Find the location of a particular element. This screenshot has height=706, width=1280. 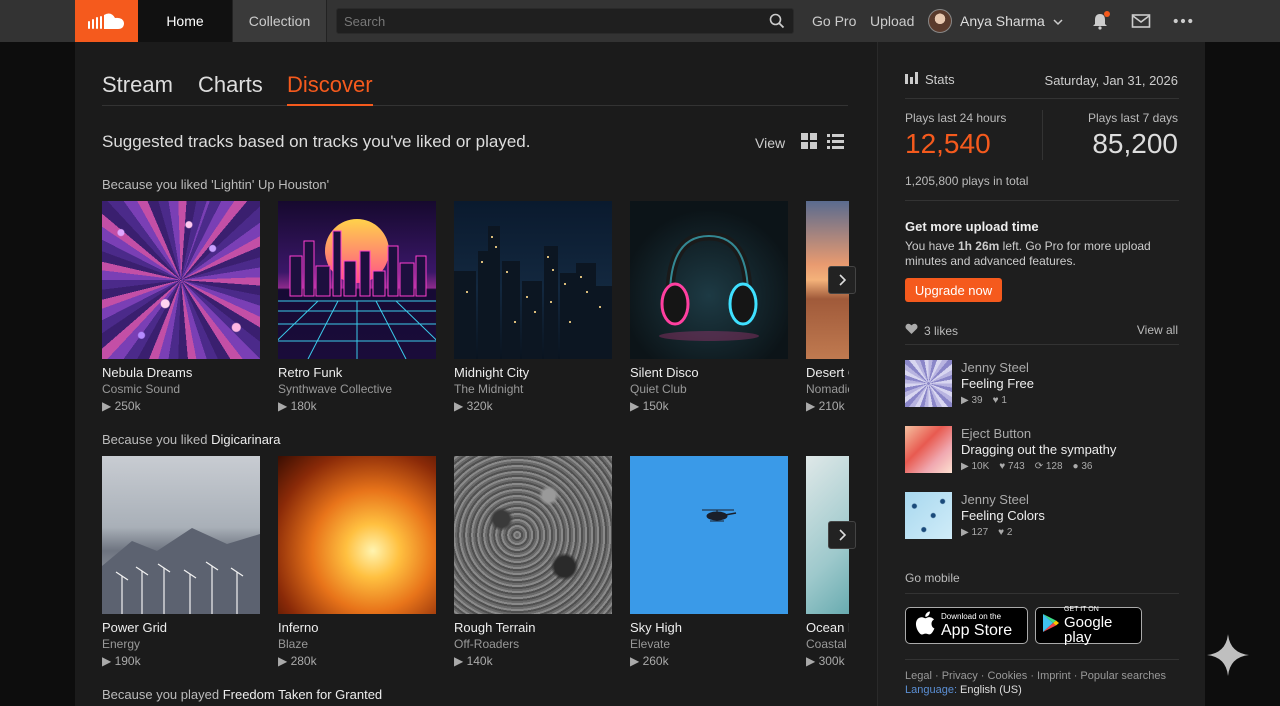

track-artwork-midnight-city is located at coordinates (533, 280).